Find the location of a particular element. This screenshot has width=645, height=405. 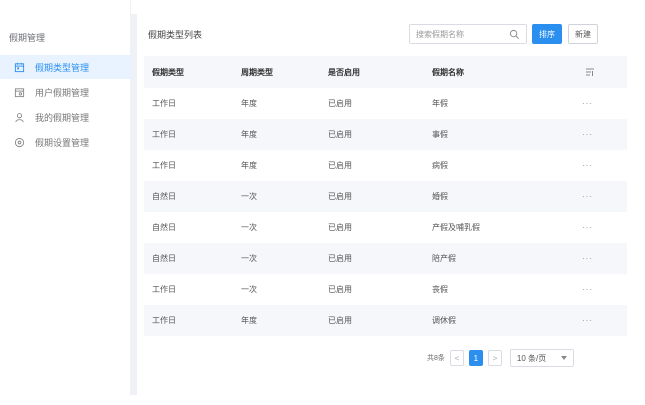

cell-leave-name: 病假 is located at coordinates (440, 165).